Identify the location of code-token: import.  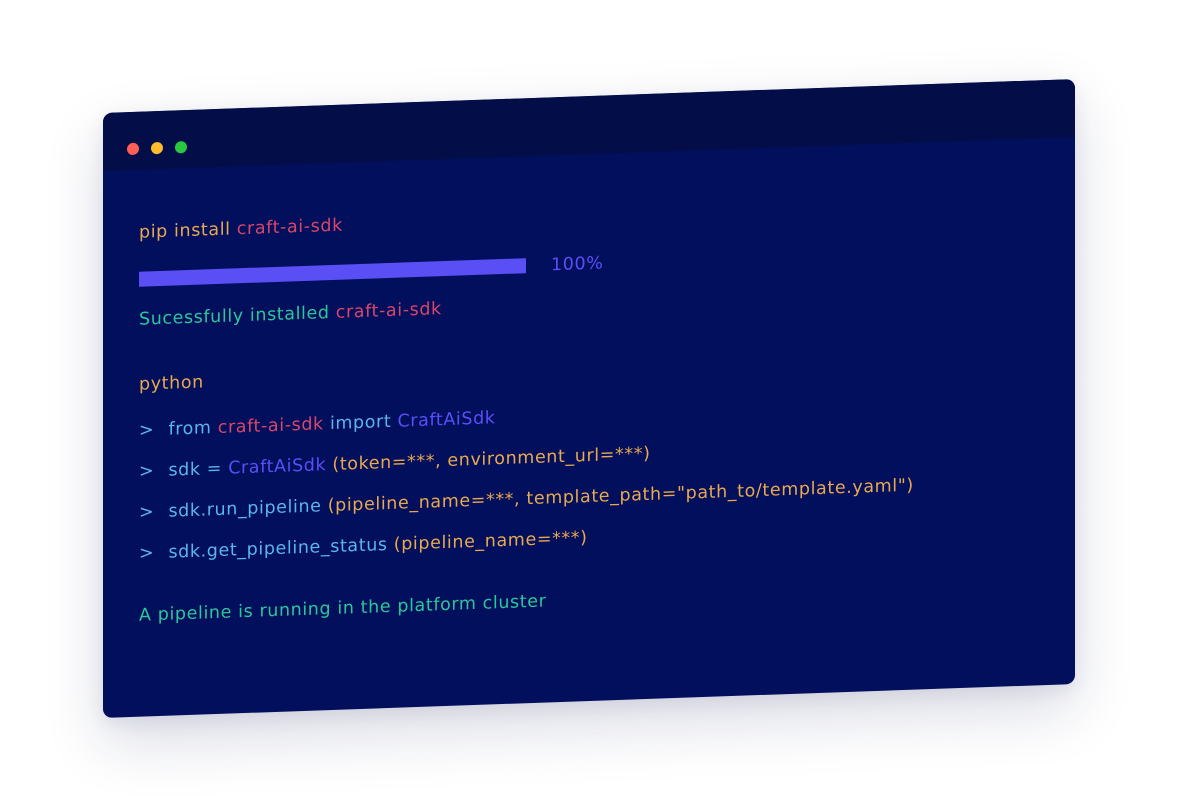
(363, 423).